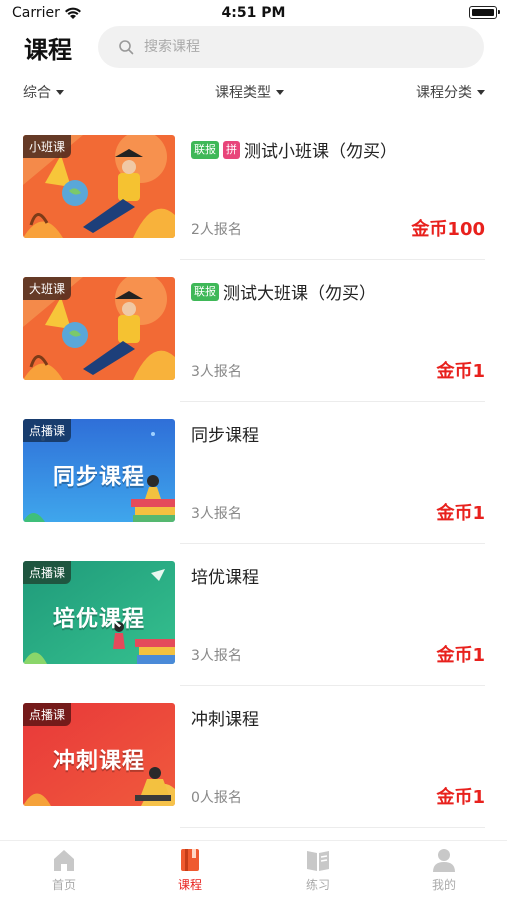 This screenshot has width=507, height=900. I want to click on course-thumbnail: 小班课, so click(99, 186).